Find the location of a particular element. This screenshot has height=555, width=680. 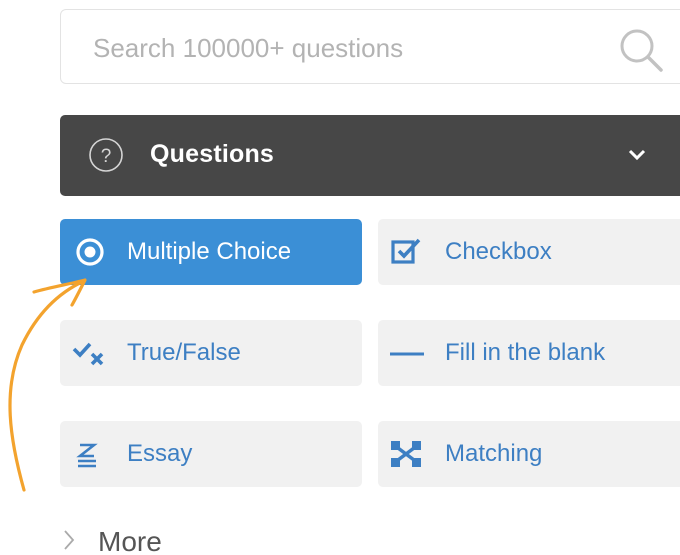

question-type-label: Multiple Choice is located at coordinates (209, 251).